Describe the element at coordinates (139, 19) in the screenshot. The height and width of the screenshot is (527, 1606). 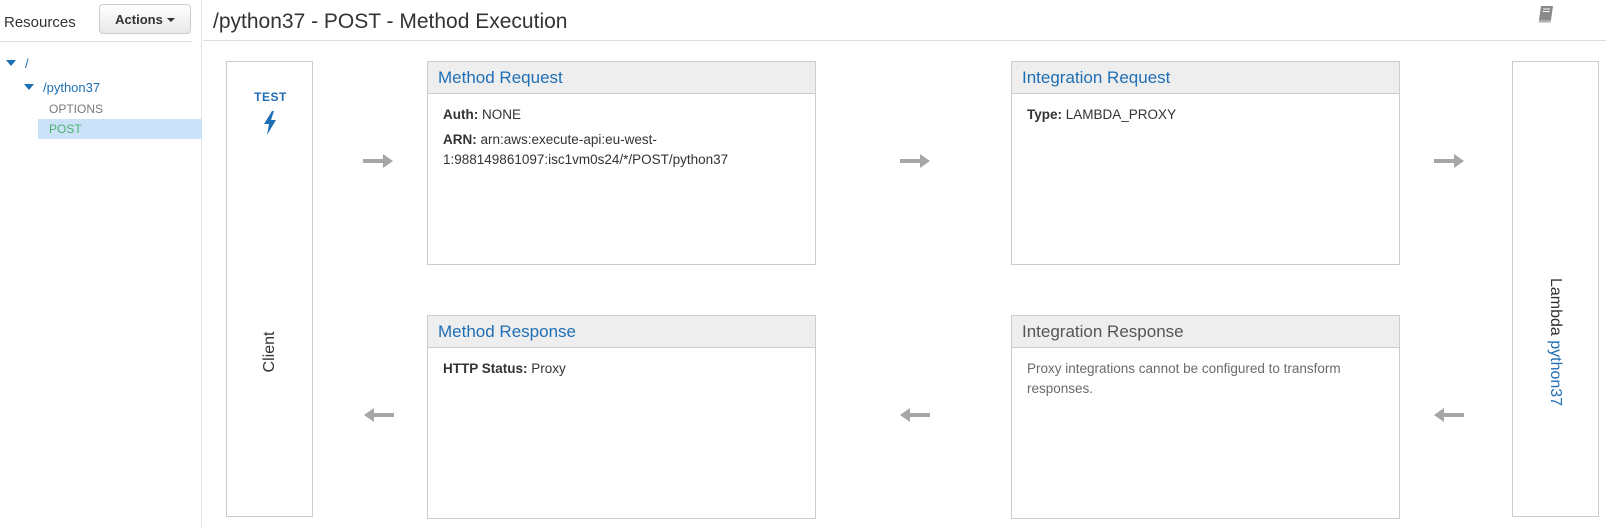
I see `actions-label: Actions` at that location.